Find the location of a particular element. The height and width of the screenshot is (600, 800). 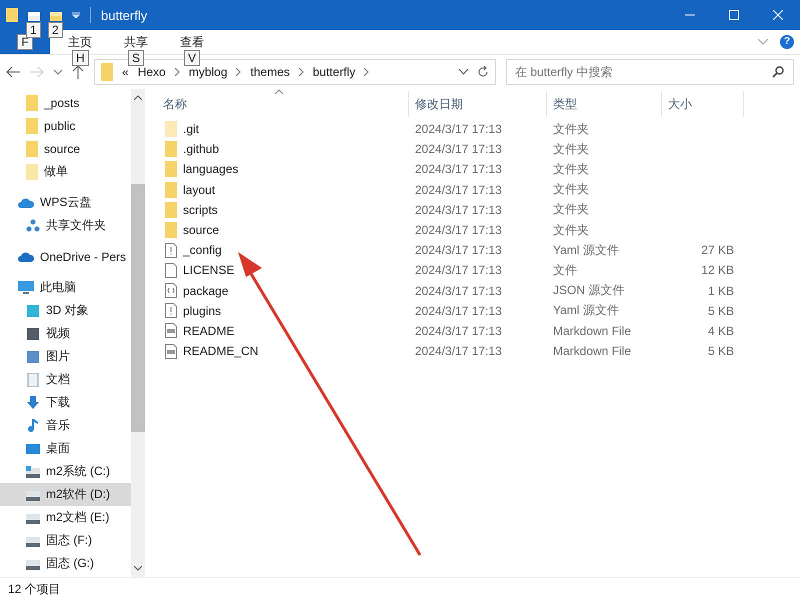

nav-item: 固态 (G:) is located at coordinates (65, 563).